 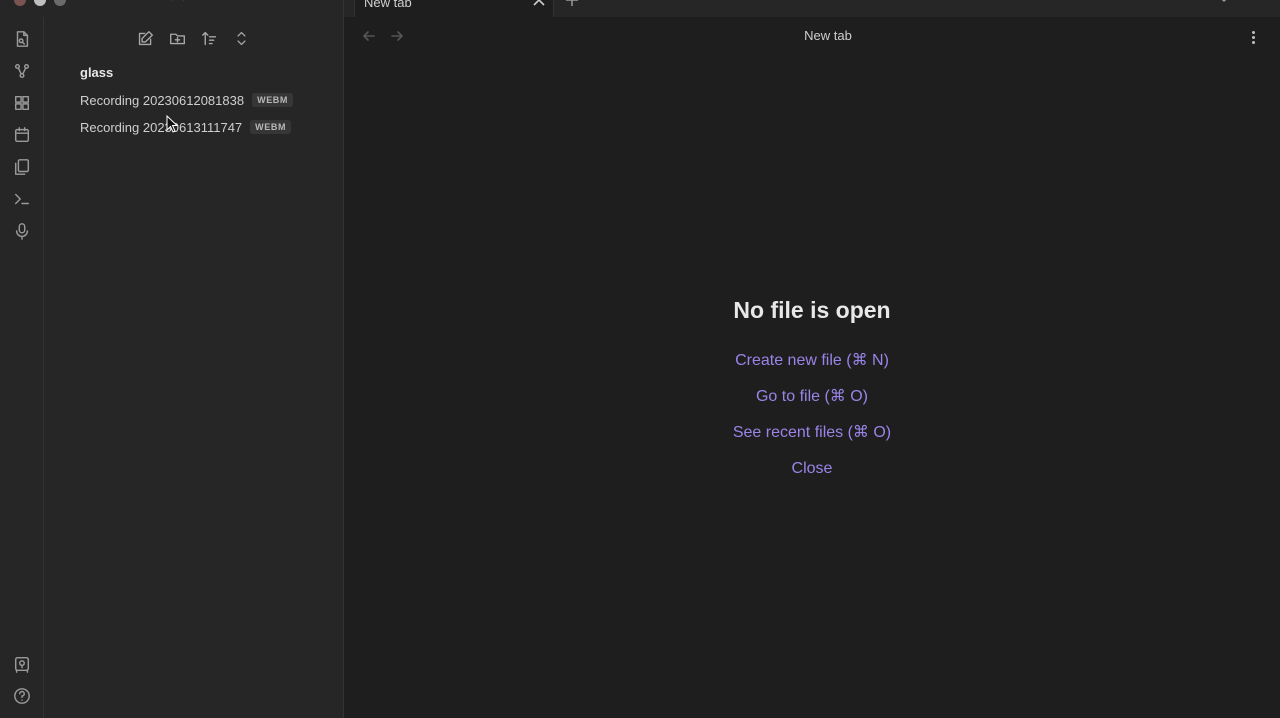 I want to click on help-icon, so click(x=22, y=696).